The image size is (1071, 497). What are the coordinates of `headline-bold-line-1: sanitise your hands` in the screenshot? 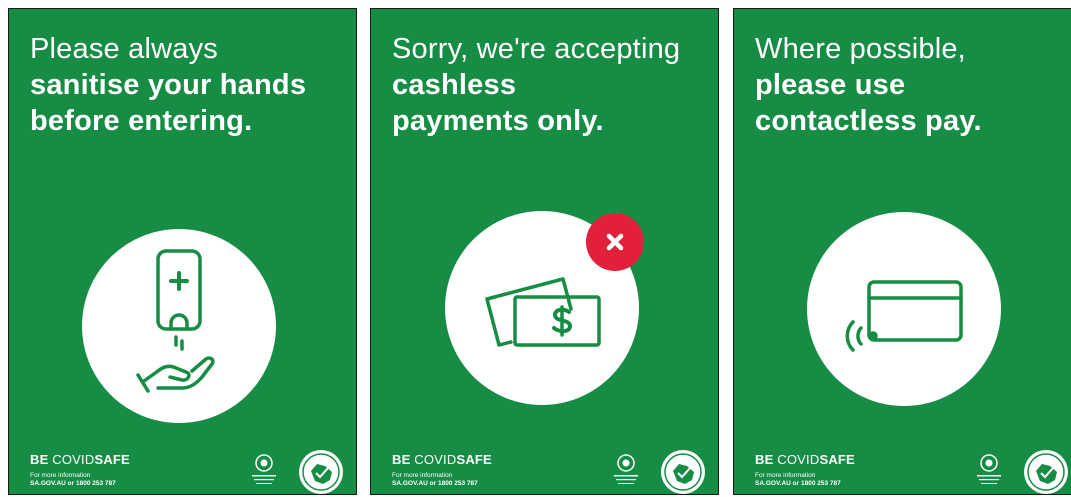 It's located at (168, 85).